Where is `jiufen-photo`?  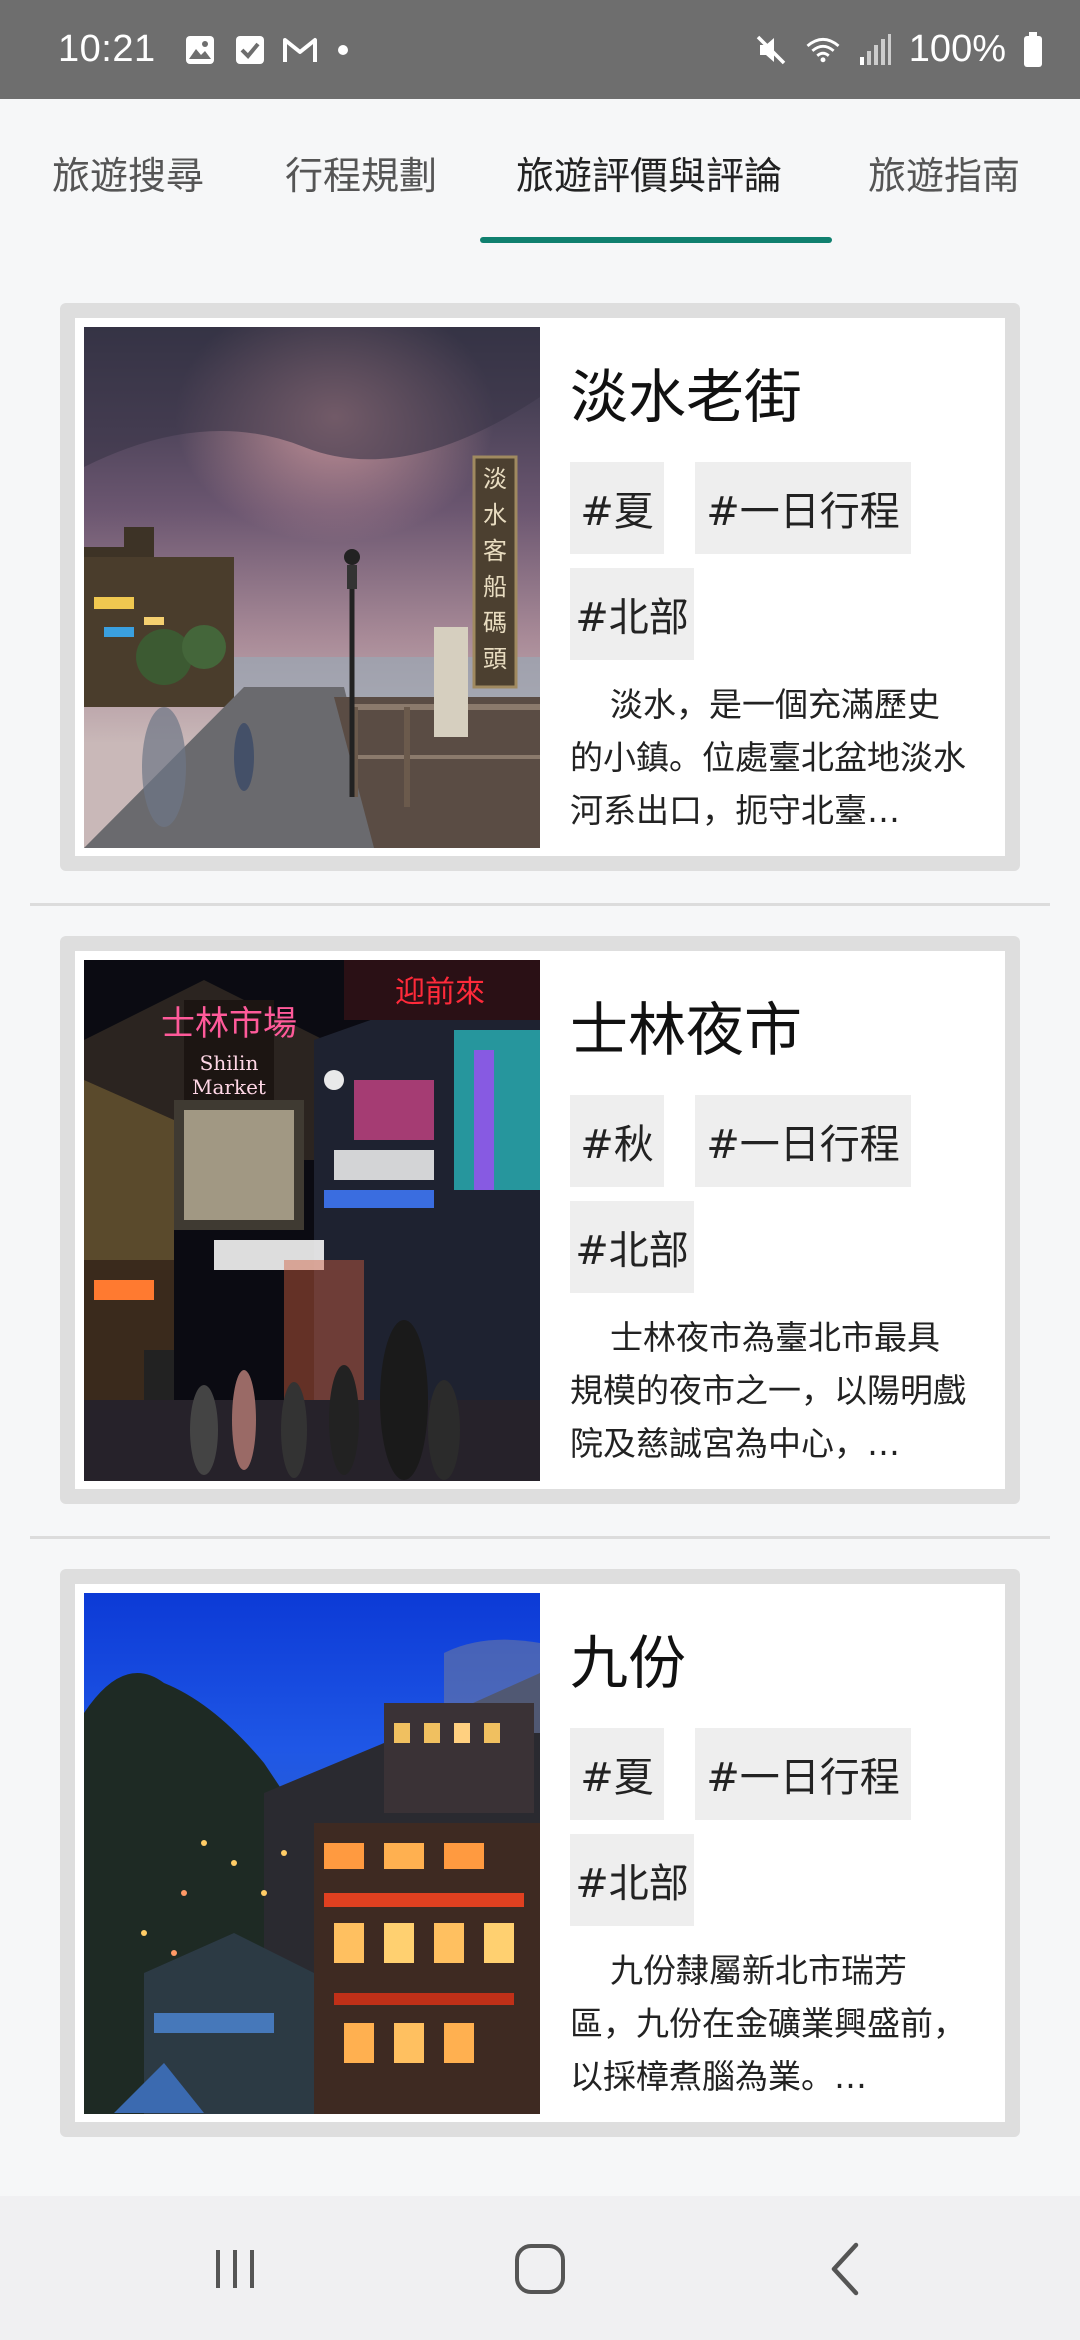
jiufen-photo is located at coordinates (312, 1853).